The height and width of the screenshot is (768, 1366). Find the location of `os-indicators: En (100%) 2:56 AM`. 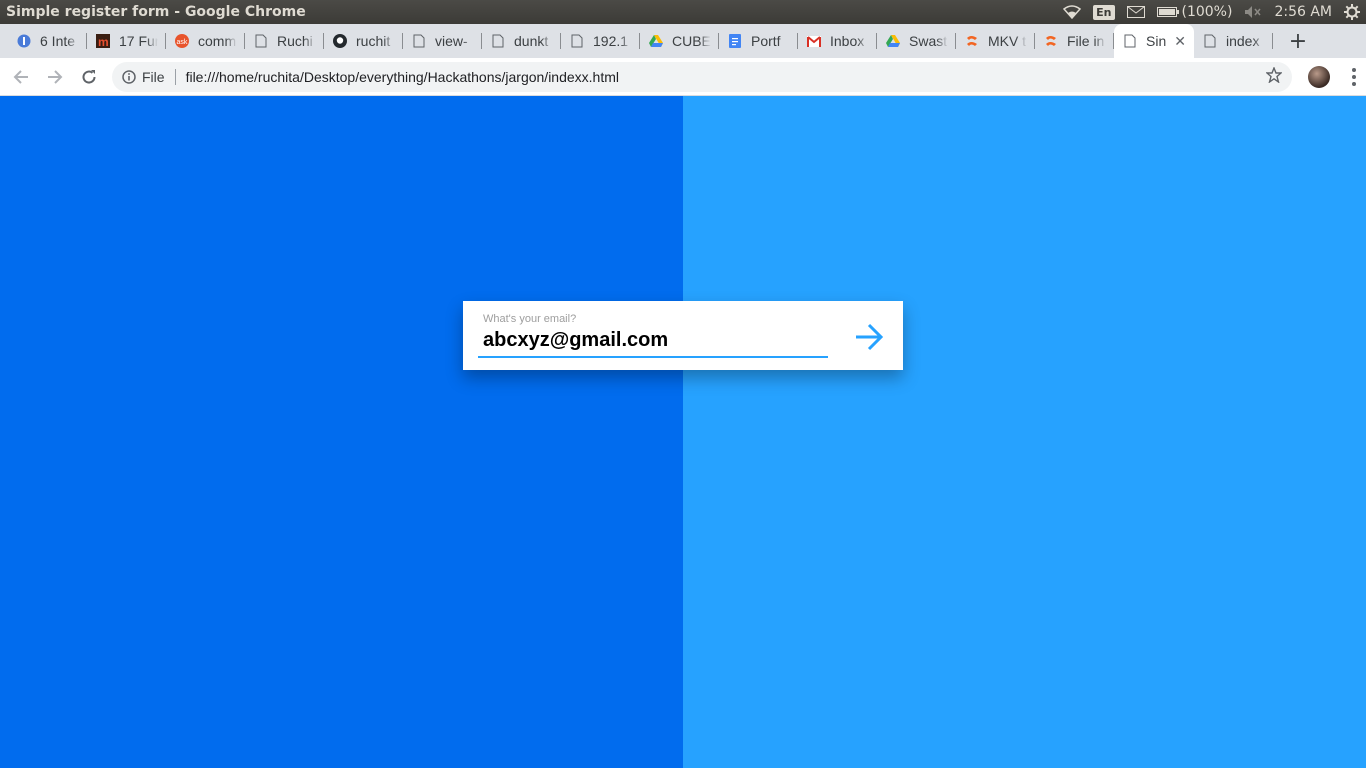

os-indicators: En (100%) 2:56 AM is located at coordinates (1208, 12).